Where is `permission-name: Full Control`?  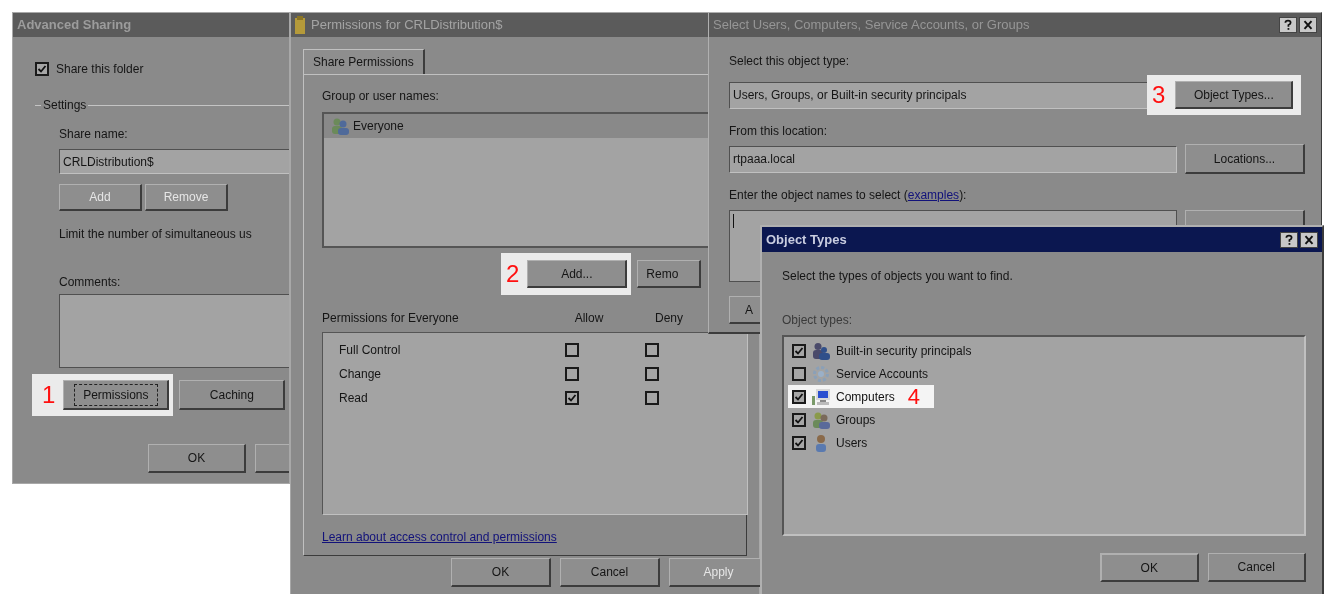 permission-name: Full Control is located at coordinates (370, 350).